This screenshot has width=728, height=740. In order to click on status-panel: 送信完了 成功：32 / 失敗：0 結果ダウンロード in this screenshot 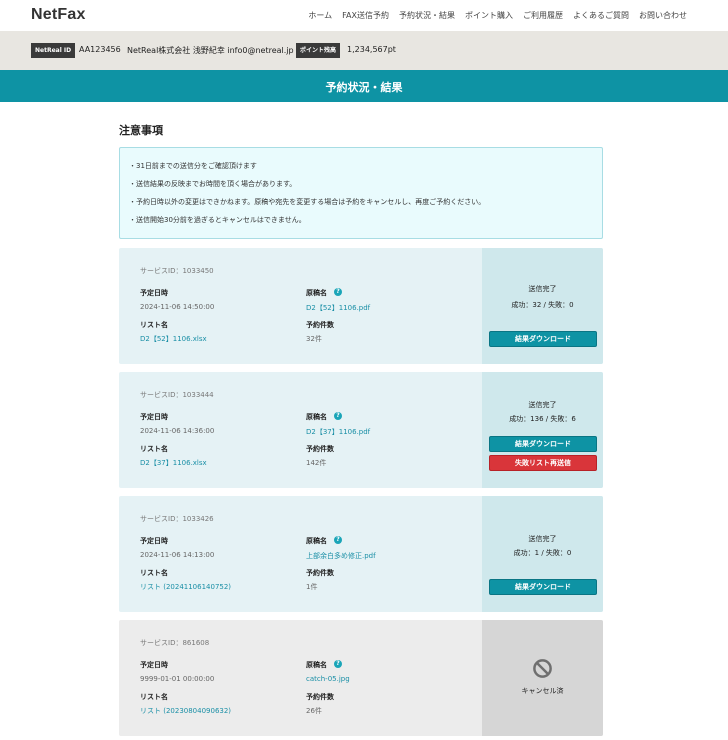, I will do `click(542, 306)`.